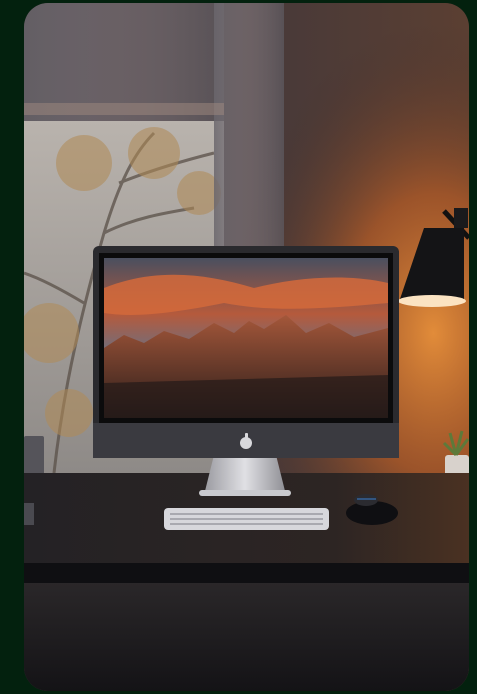  I want to click on keyboard, so click(246, 519).